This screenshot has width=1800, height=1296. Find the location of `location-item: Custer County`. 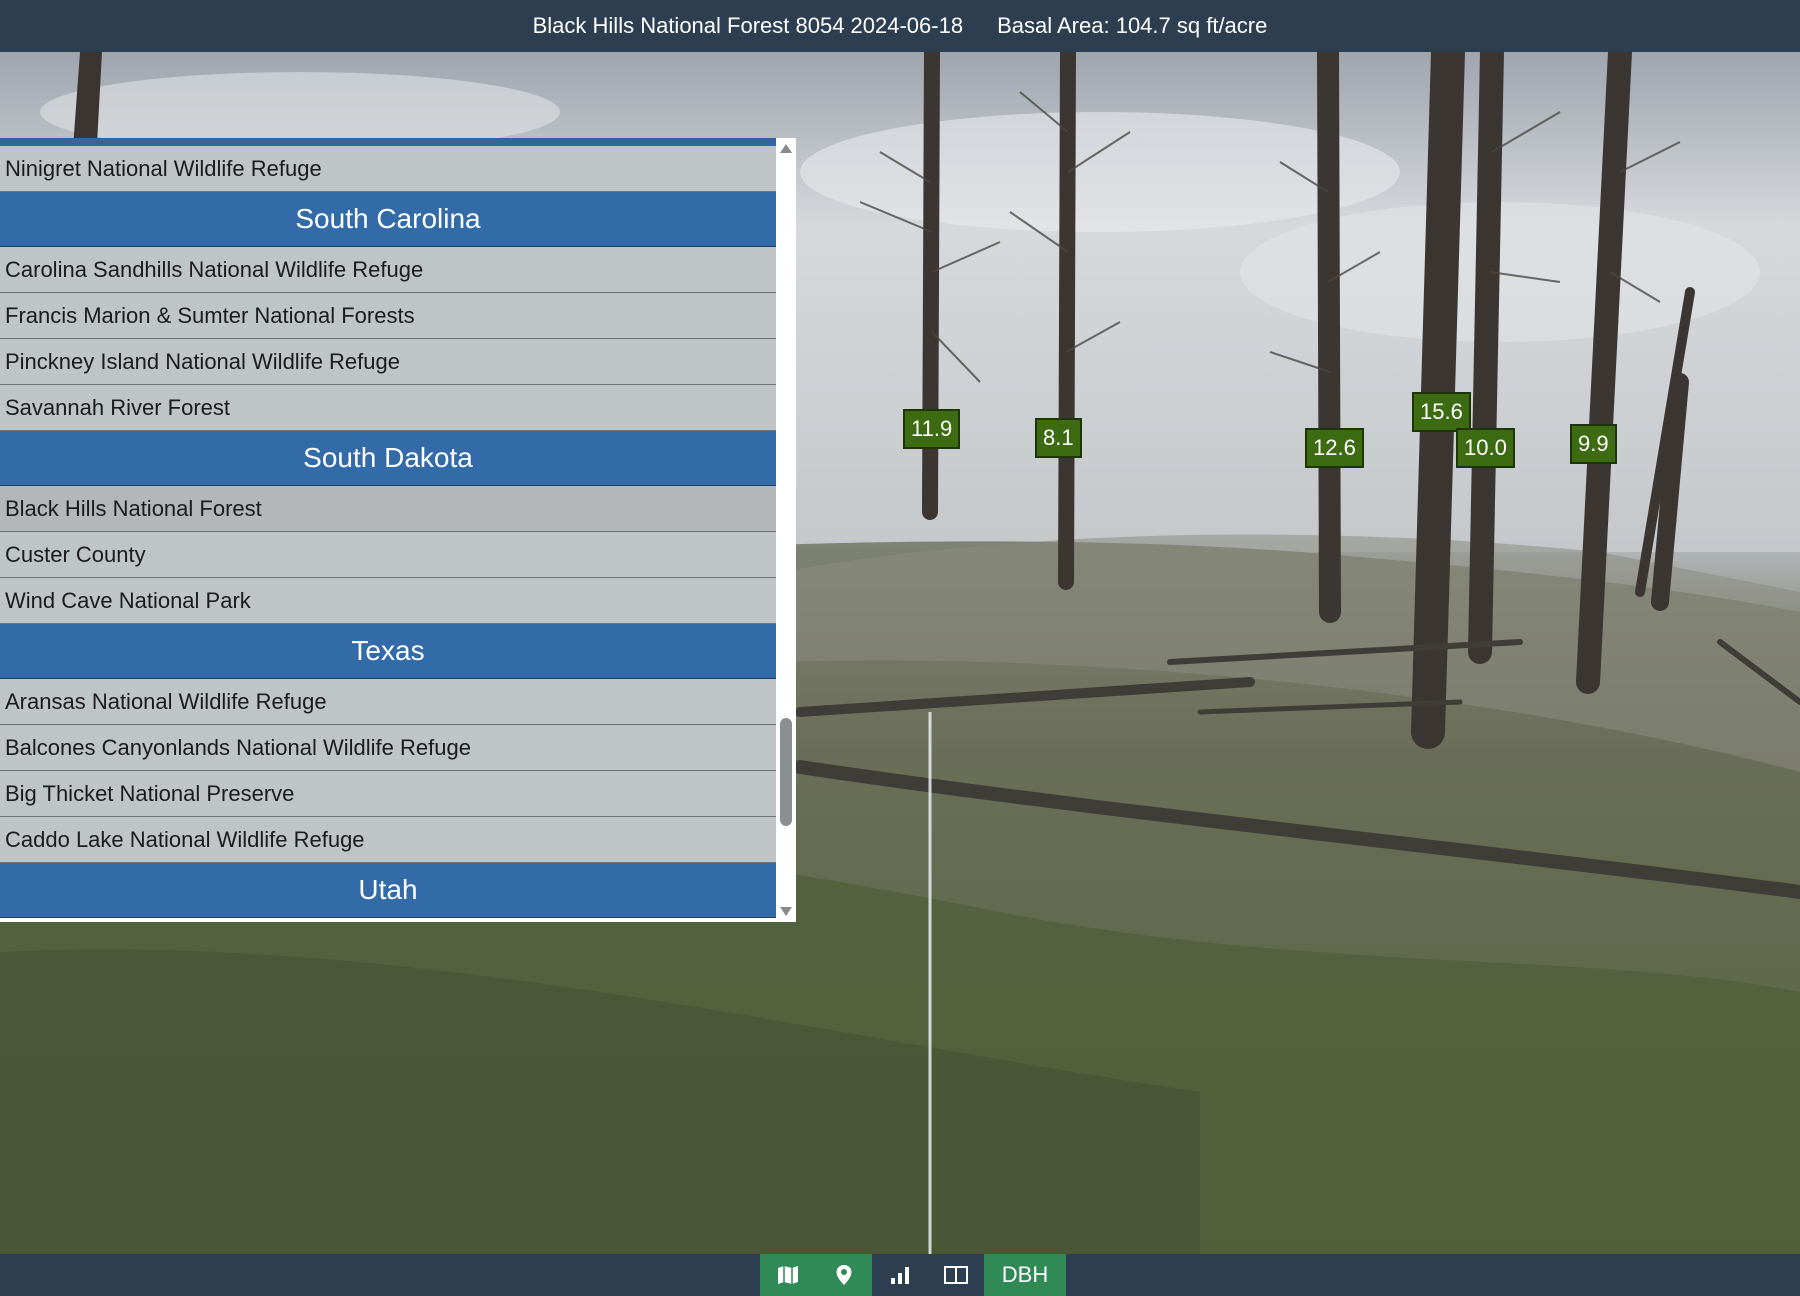

location-item: Custer County is located at coordinates (388, 555).